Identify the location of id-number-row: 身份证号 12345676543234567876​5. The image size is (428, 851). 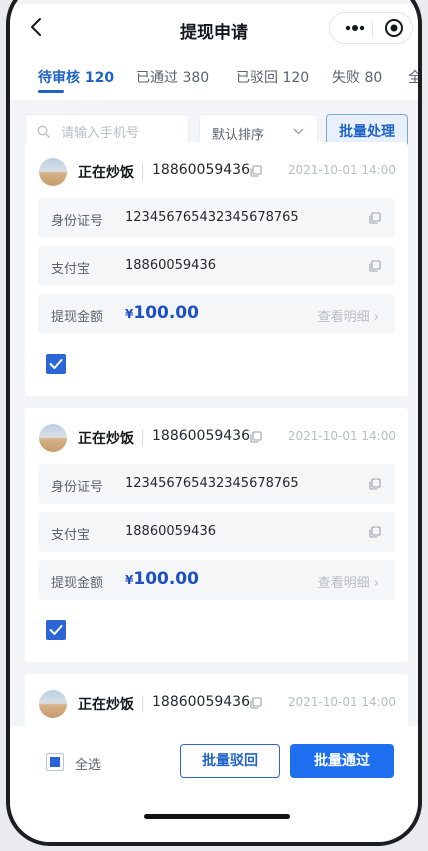
(216, 218).